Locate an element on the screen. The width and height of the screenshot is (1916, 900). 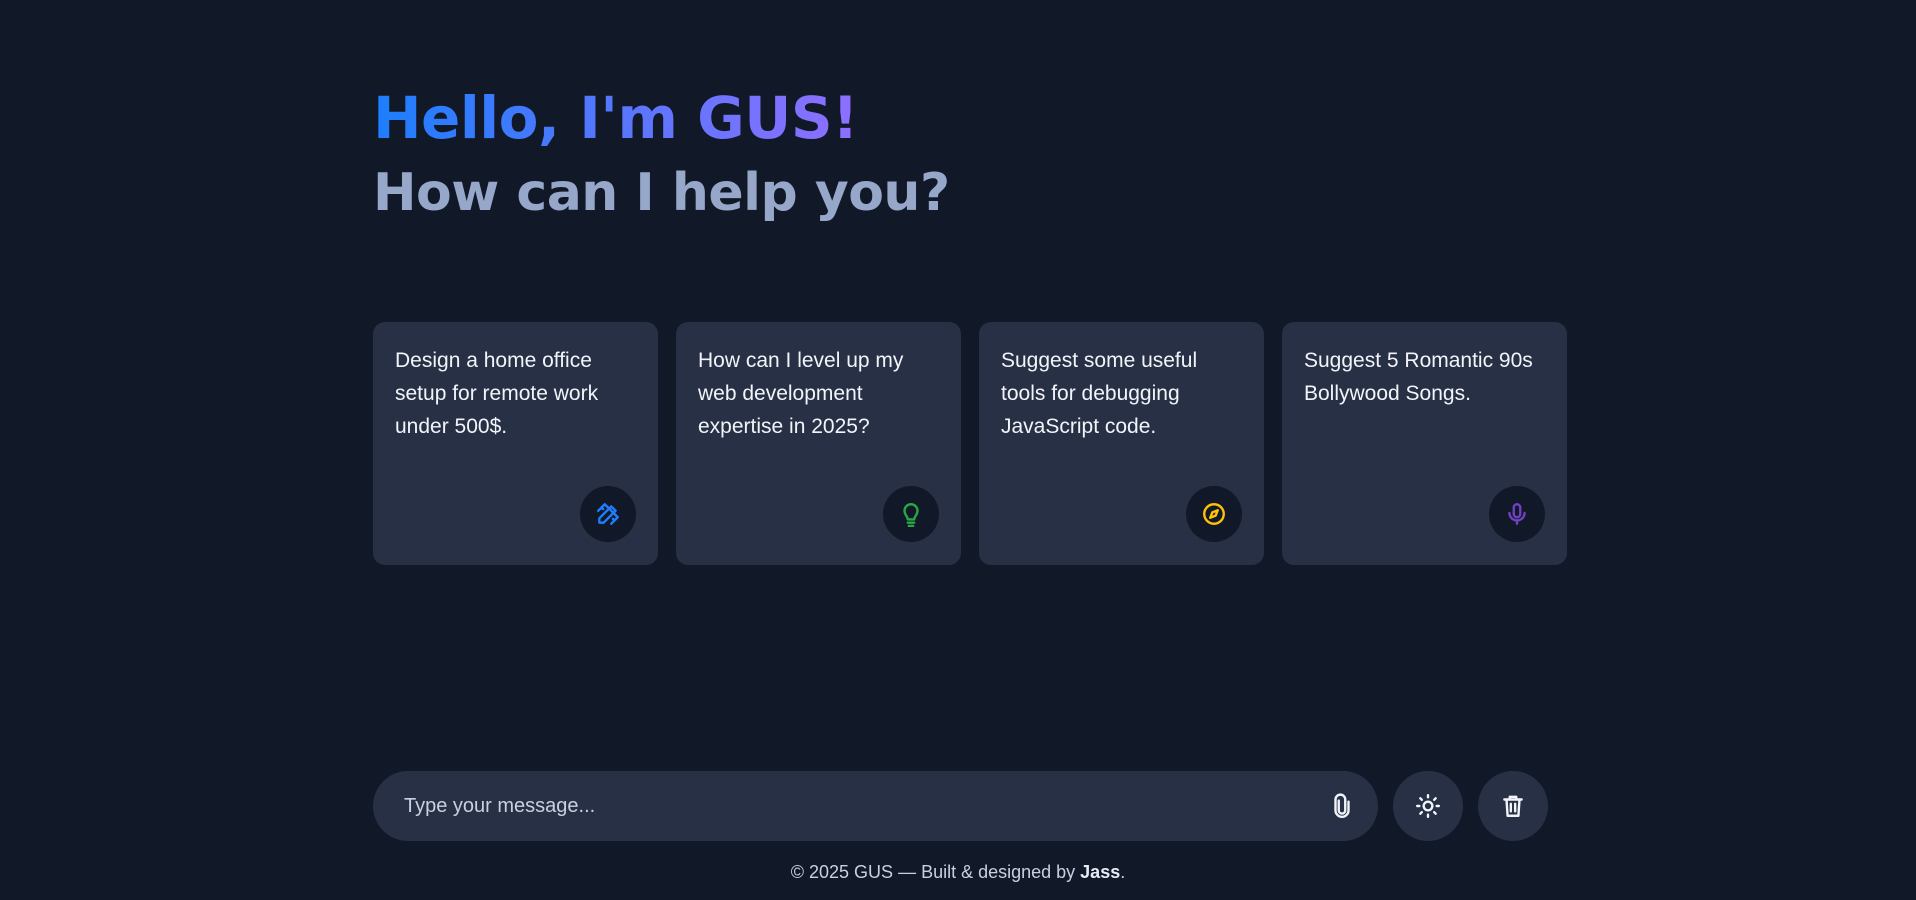
trash-icon is located at coordinates (1513, 806).